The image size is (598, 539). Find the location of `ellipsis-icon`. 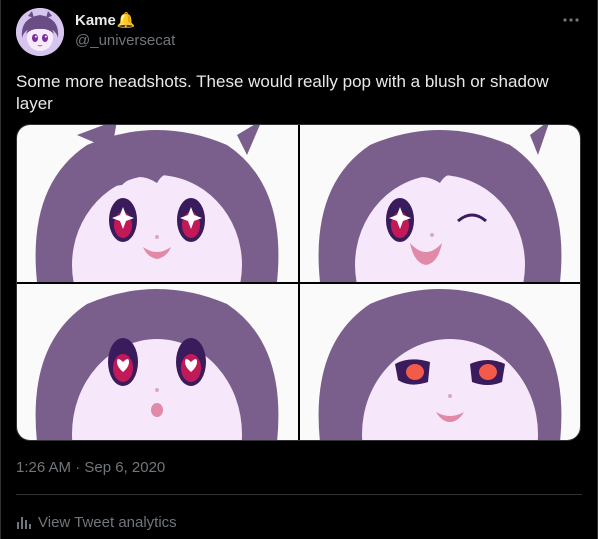

ellipsis-icon is located at coordinates (571, 20).